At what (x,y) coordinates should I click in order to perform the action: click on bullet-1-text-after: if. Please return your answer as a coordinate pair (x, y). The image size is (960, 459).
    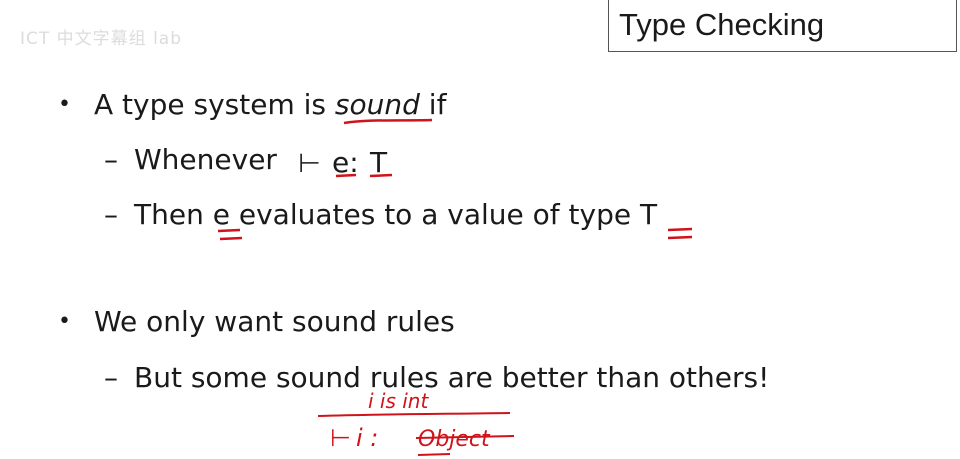
    Looking at the image, I should click on (433, 104).